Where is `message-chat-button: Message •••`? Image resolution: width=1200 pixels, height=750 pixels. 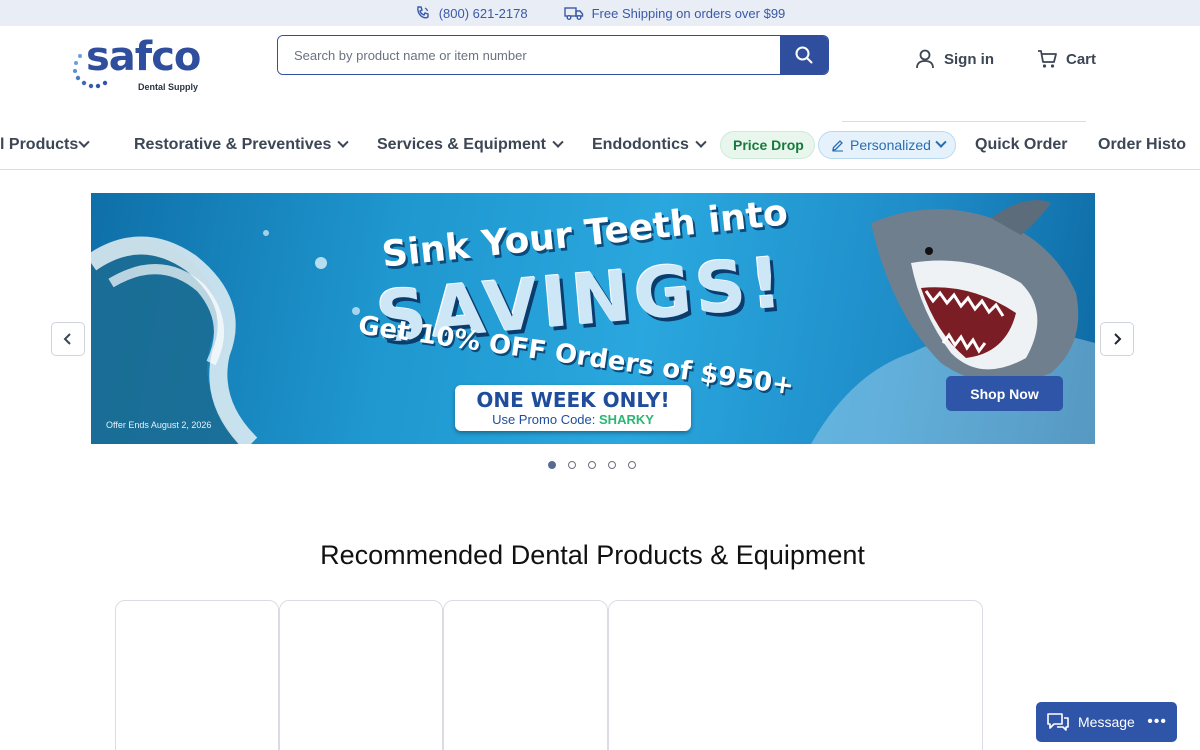 message-chat-button: Message ••• is located at coordinates (1106, 722).